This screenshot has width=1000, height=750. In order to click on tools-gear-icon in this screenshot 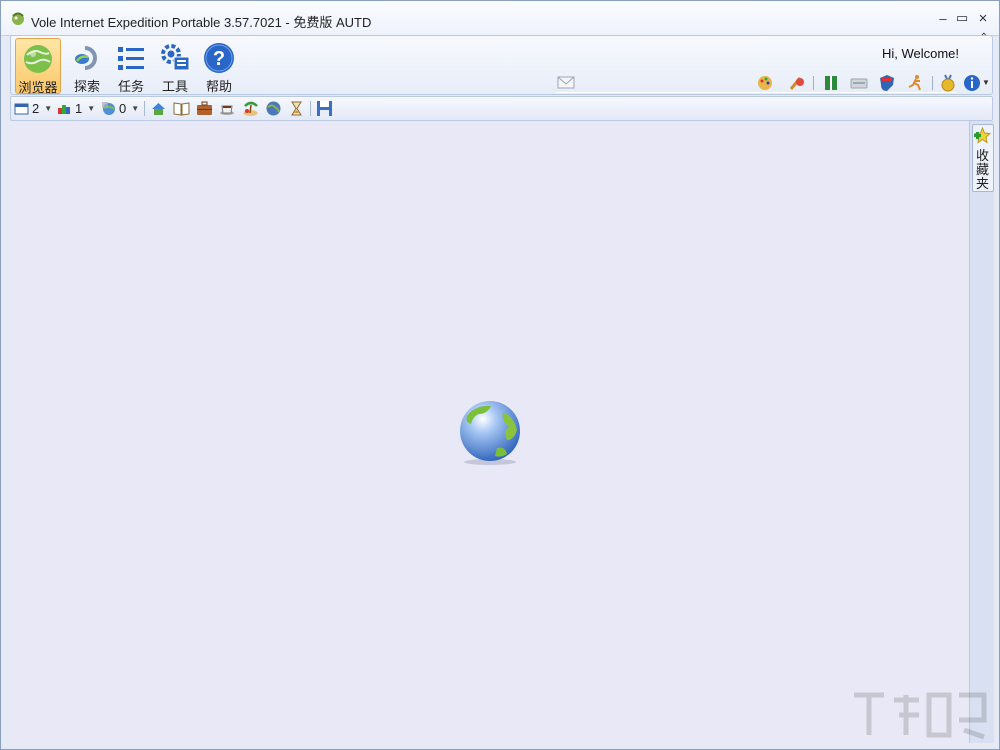, I will do `click(175, 57)`.